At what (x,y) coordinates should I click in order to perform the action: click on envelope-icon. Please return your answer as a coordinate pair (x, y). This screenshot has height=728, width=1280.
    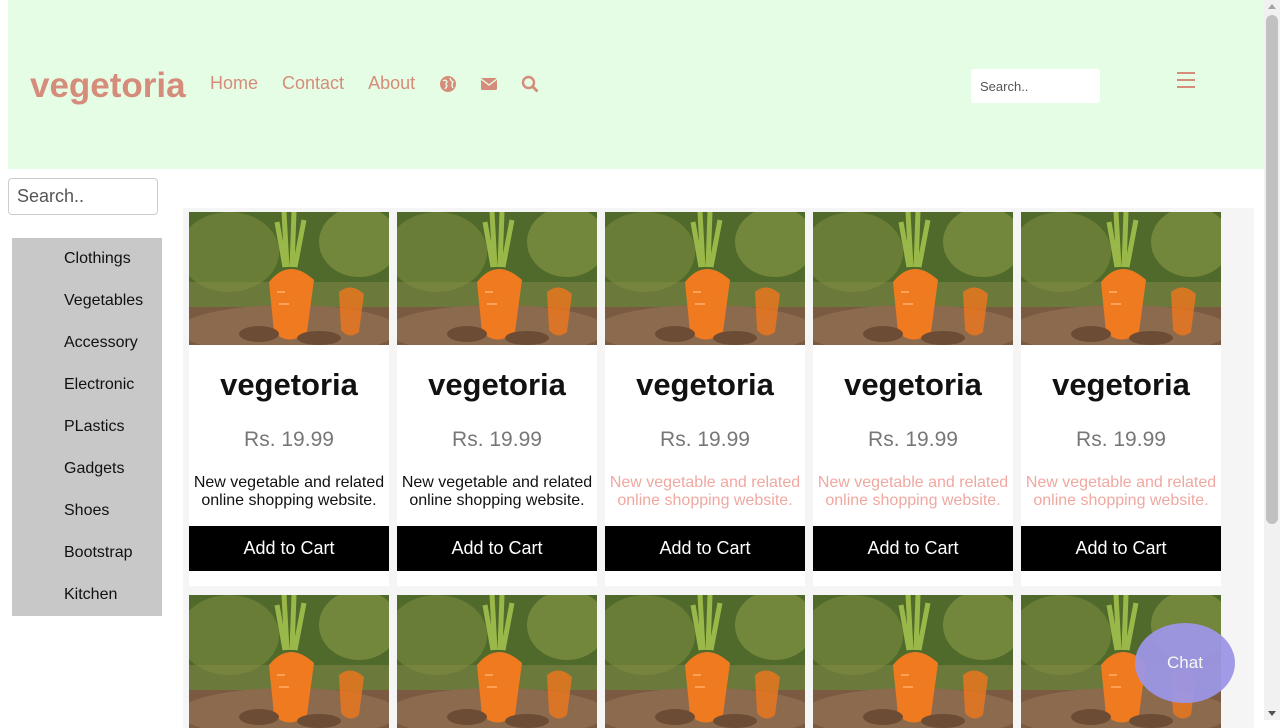
    Looking at the image, I should click on (489, 84).